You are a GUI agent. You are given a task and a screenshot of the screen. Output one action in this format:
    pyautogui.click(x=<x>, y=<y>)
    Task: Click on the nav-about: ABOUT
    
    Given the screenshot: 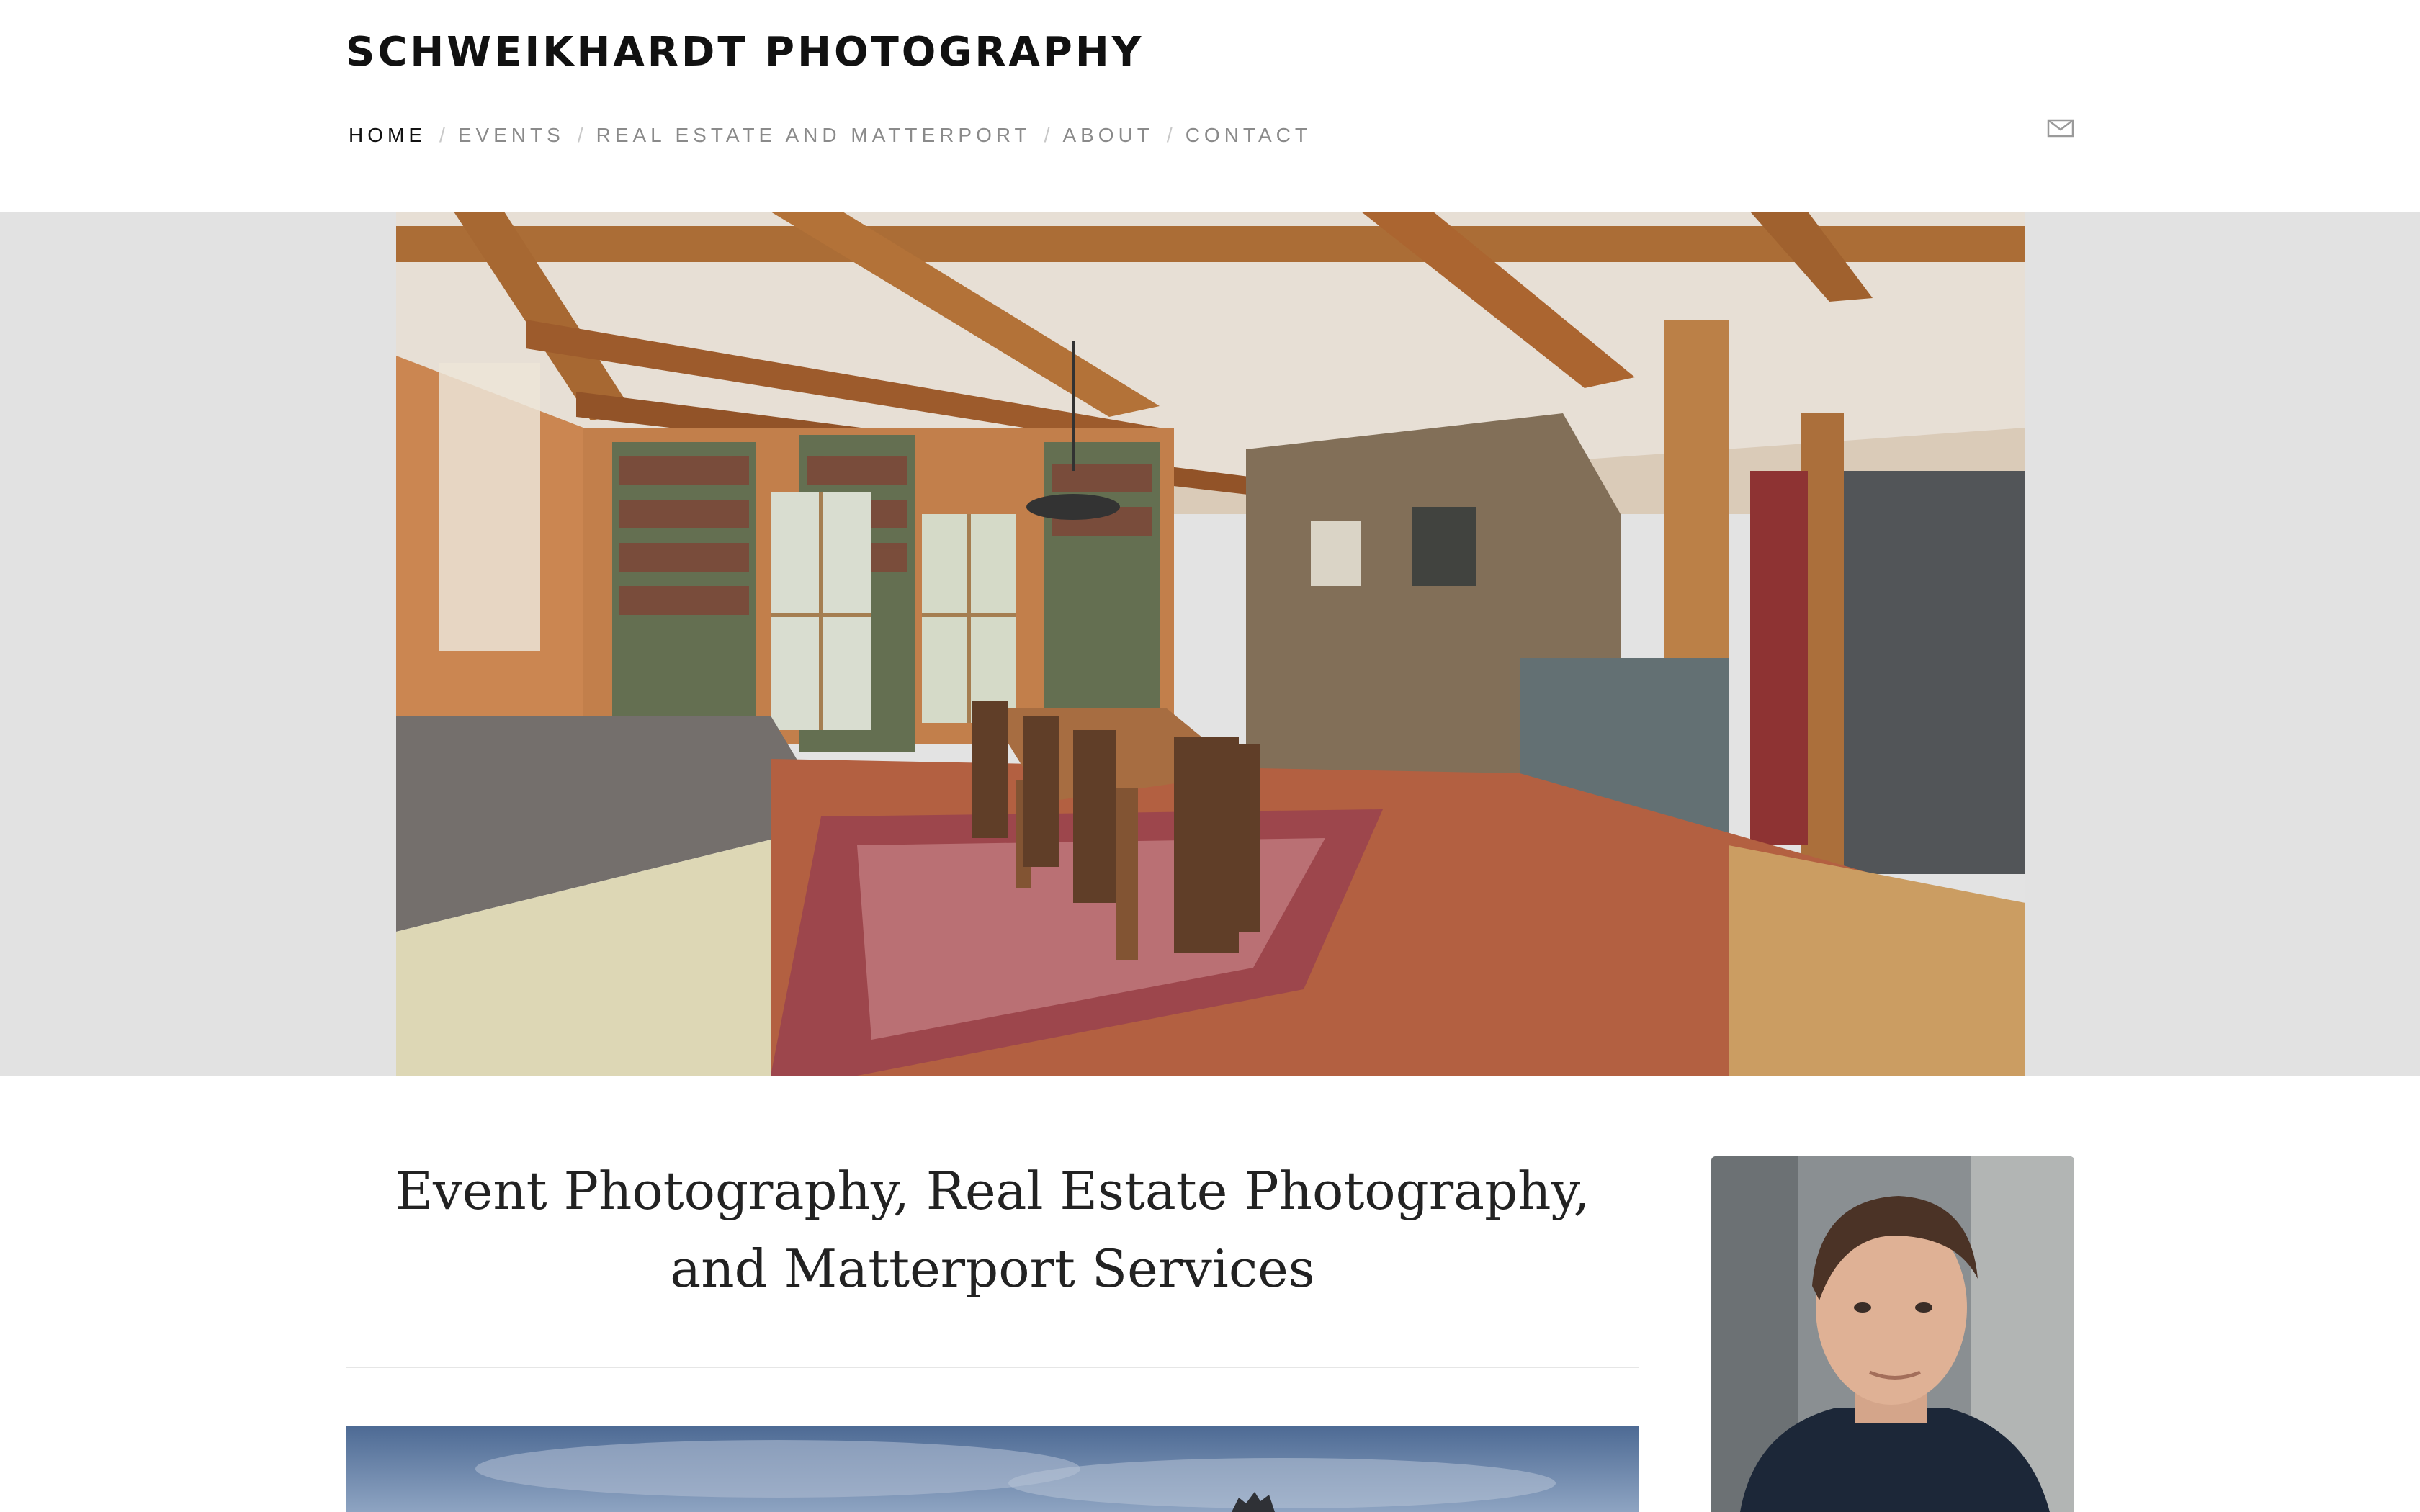 What is the action you would take?
    pyautogui.click(x=1107, y=135)
    